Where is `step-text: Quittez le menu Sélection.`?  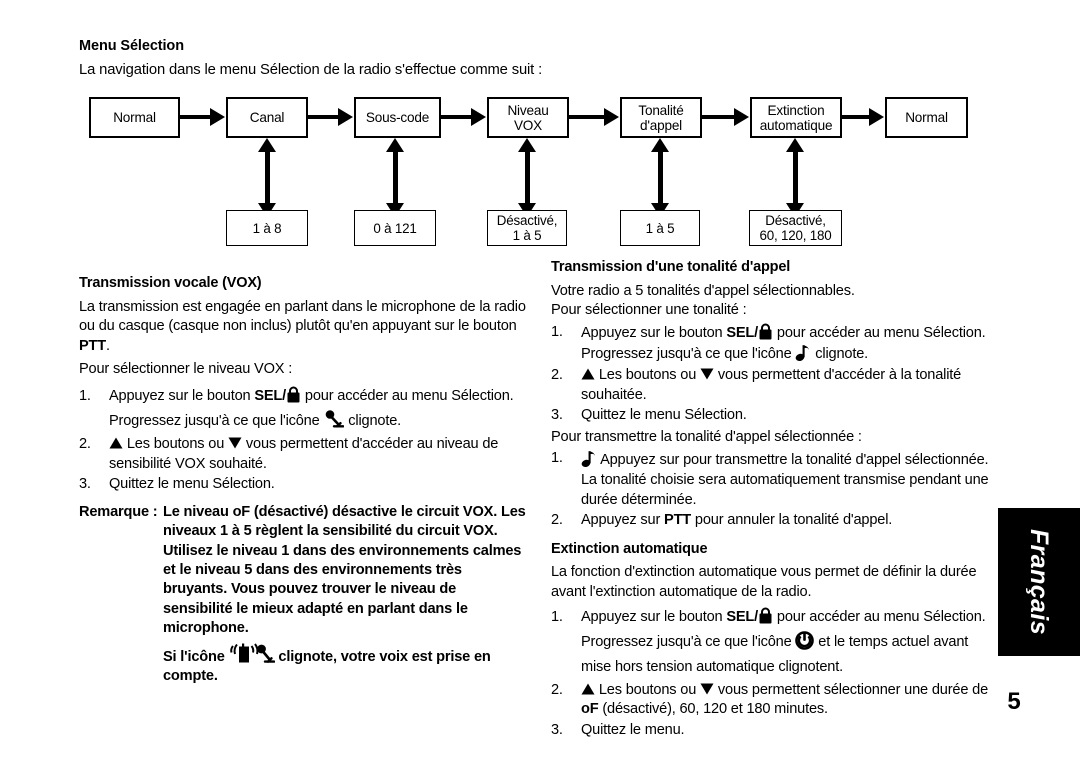 step-text: Quittez le menu Sélection. is located at coordinates (192, 484).